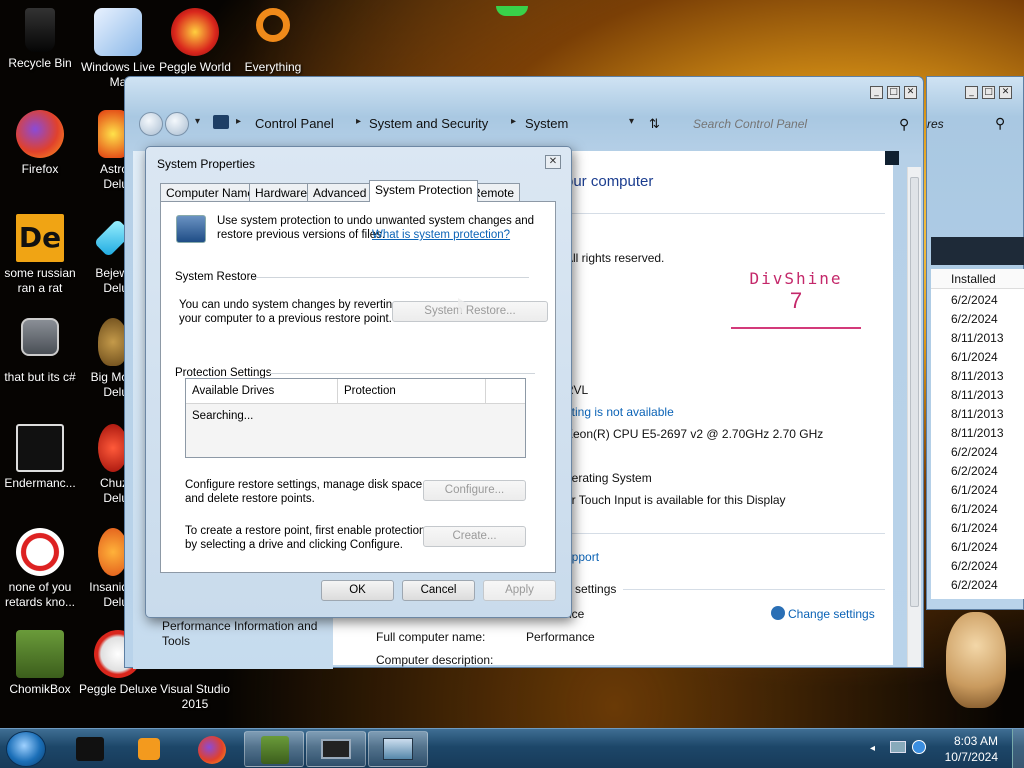  Describe the element at coordinates (424, 191) in the screenshot. I see `tab-system-protection: System Protection` at that location.